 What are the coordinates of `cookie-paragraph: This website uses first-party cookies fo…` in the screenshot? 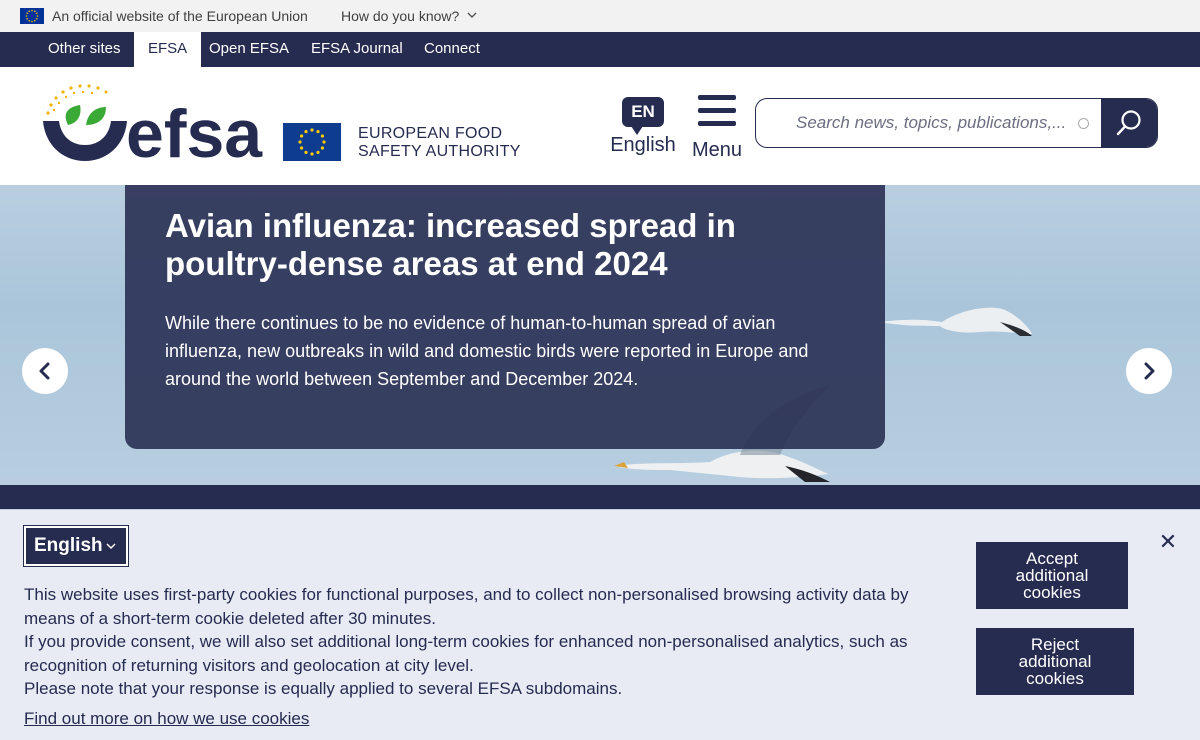 It's located at (466, 606).